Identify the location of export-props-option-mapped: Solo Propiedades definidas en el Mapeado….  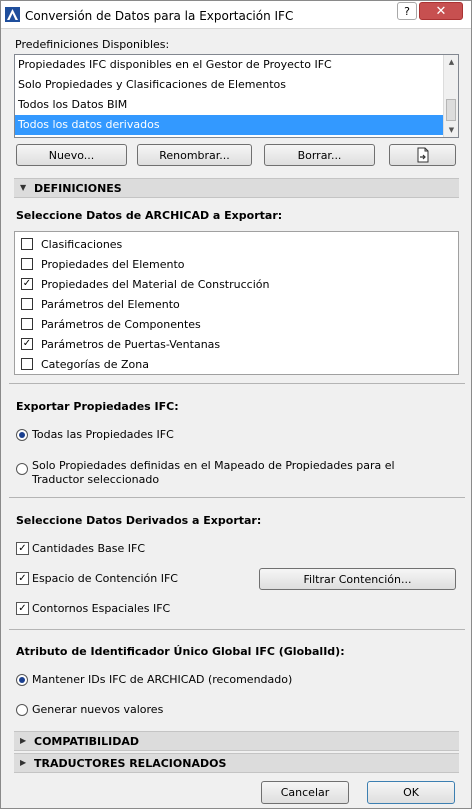
(236, 473).